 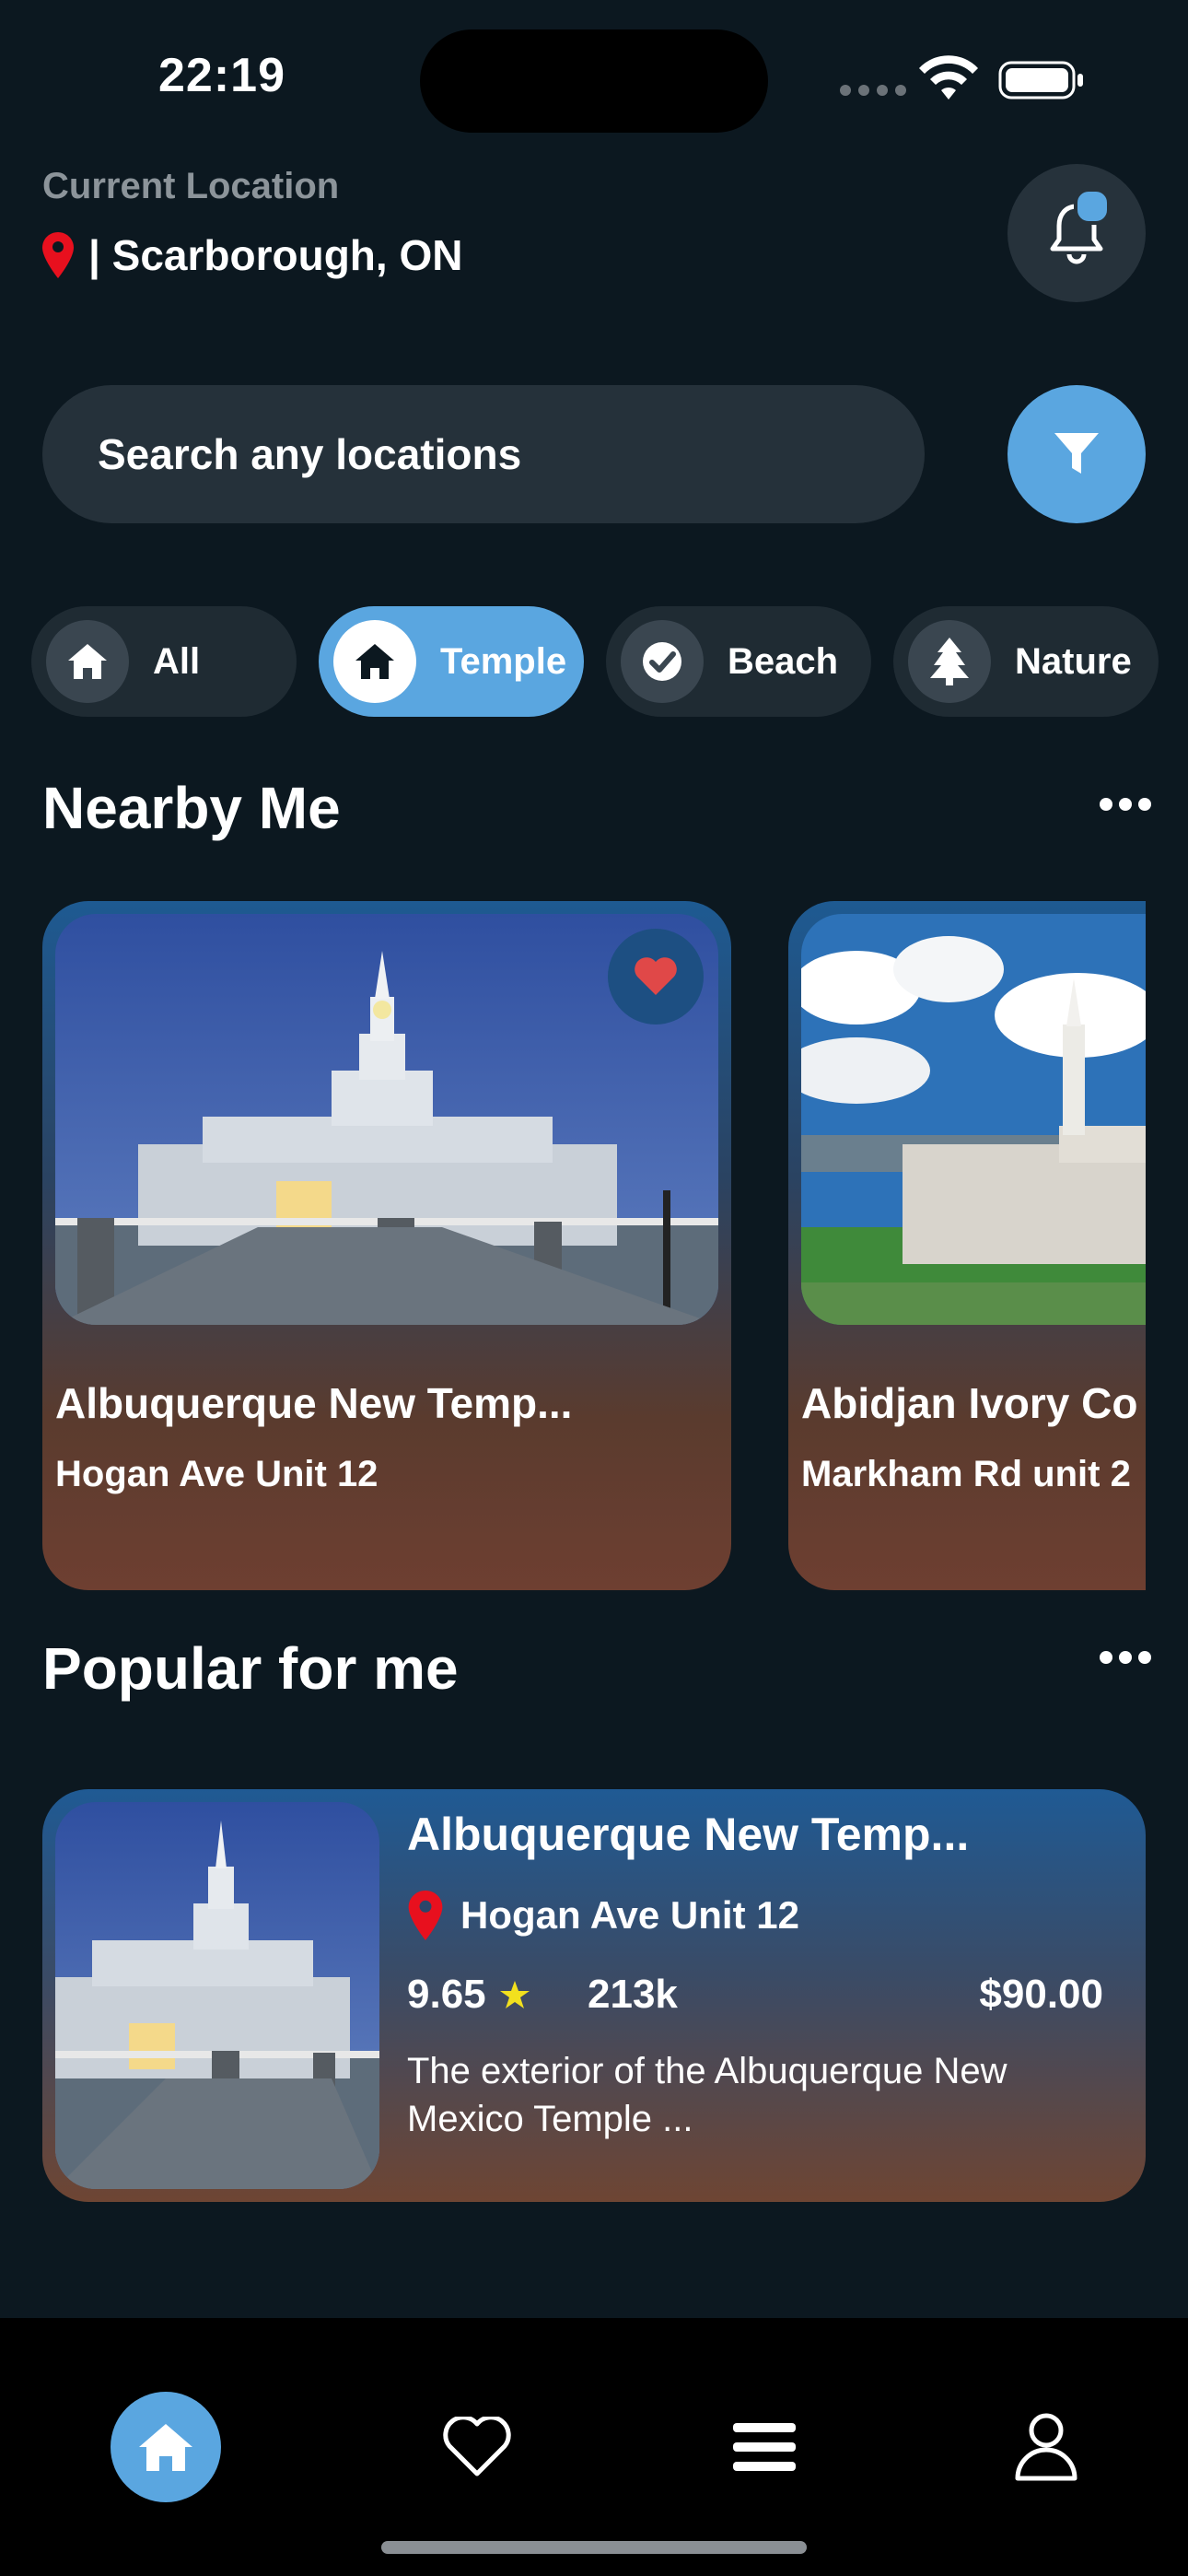 What do you see at coordinates (250, 1668) in the screenshot?
I see `popular-section-title: Popular for me` at bounding box center [250, 1668].